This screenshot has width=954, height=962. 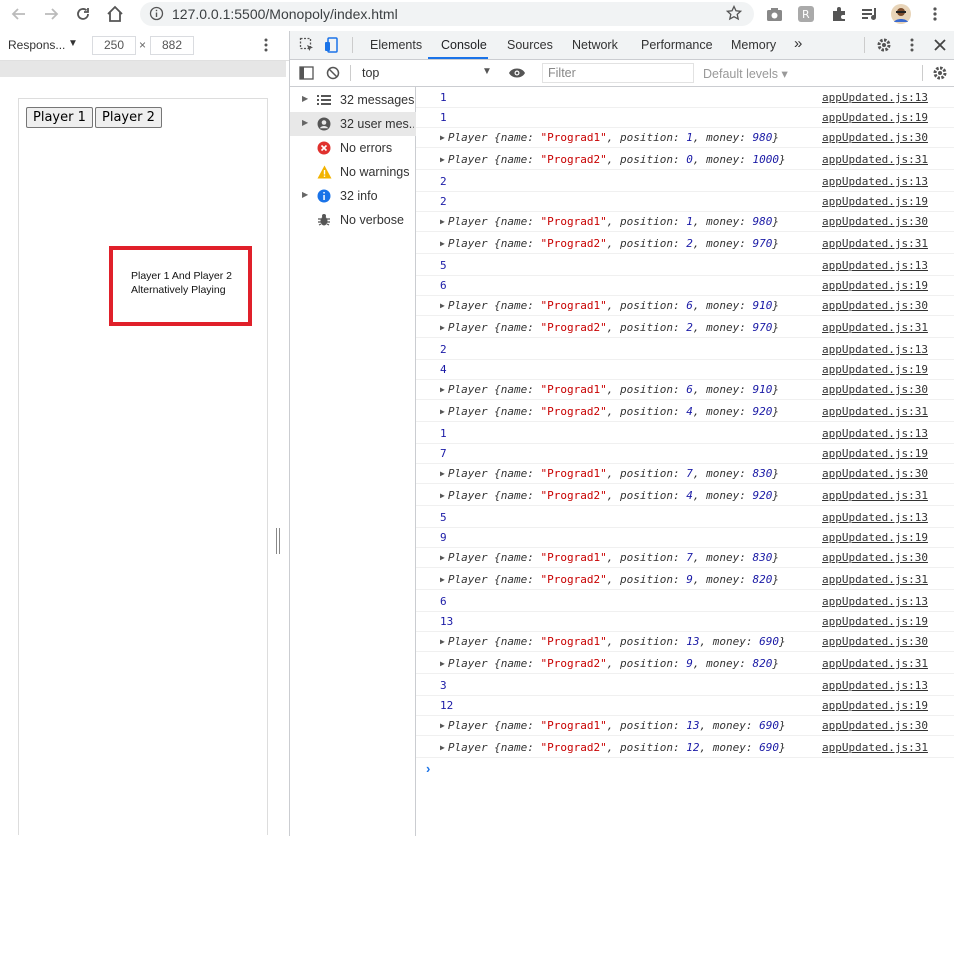 What do you see at coordinates (798, 43) in the screenshot?
I see `more-tabs-icon: »` at bounding box center [798, 43].